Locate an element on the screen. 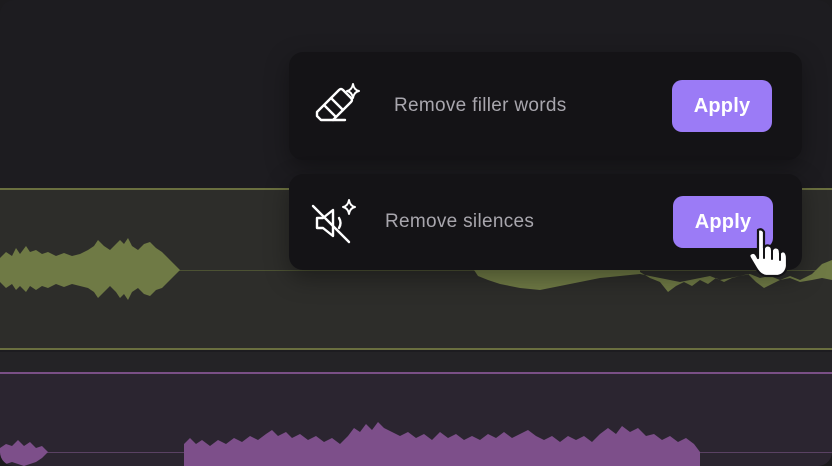  action-label: Remove silences is located at coordinates (460, 221).